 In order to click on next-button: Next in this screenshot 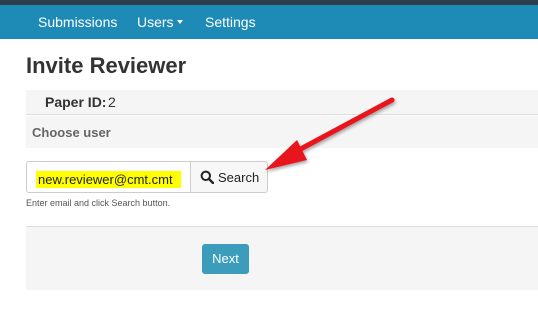, I will do `click(225, 259)`.